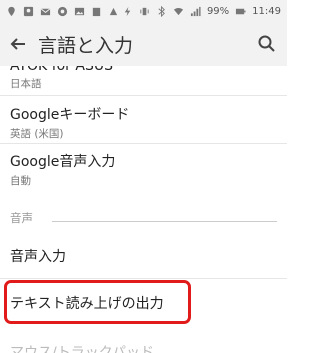 The image size is (320, 353). I want to click on vibrate-icon, so click(144, 11).